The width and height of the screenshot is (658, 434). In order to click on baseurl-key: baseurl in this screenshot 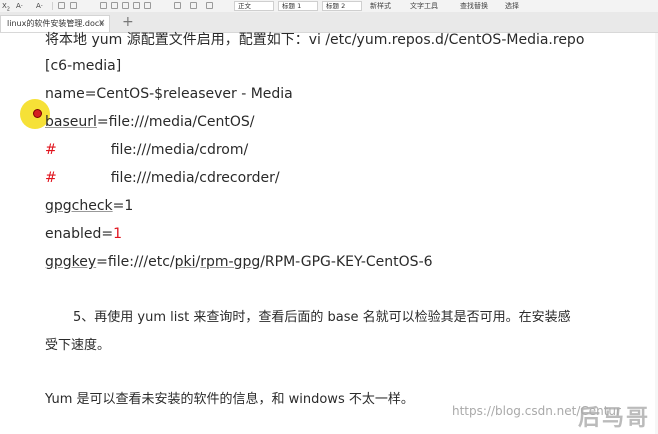, I will do `click(71, 122)`.